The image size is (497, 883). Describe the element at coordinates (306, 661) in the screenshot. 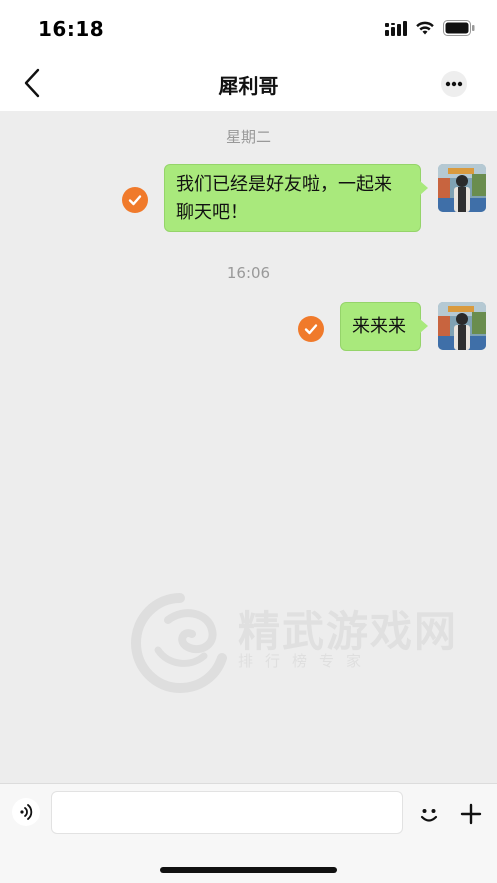

I see `watermark-subtitle: 排行榜专家` at that location.